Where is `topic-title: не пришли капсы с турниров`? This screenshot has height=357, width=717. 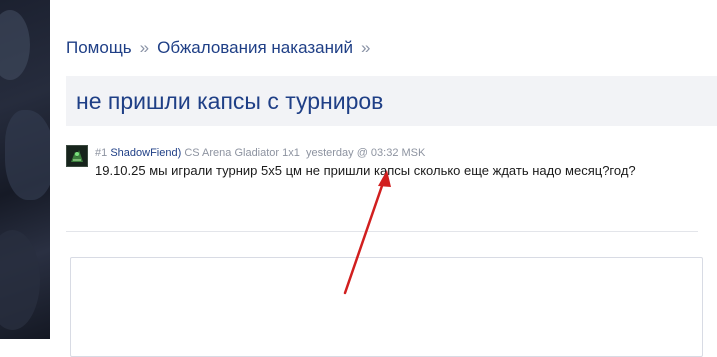 topic-title: не пришли капсы с турниров is located at coordinates (230, 101).